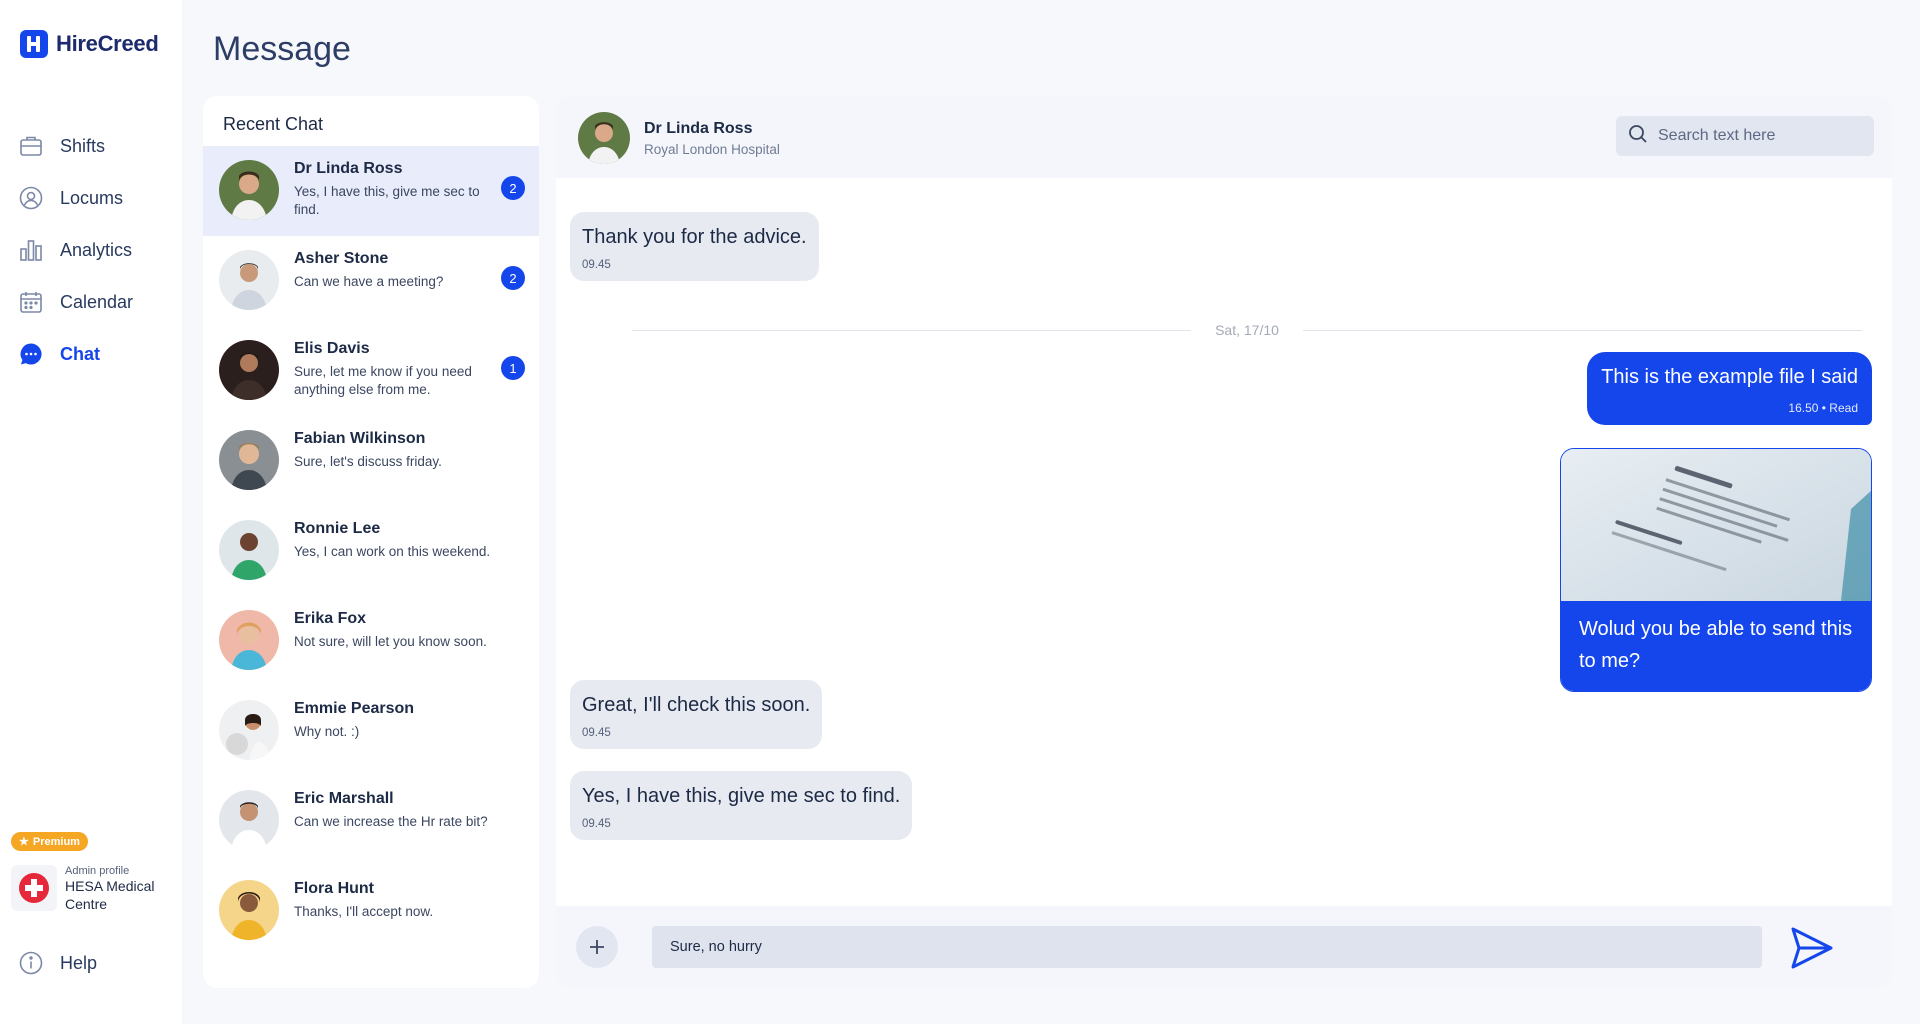 This screenshot has height=1024, width=1920. Describe the element at coordinates (1729, 377) in the screenshot. I see `message-text: This is the example file I said` at that location.